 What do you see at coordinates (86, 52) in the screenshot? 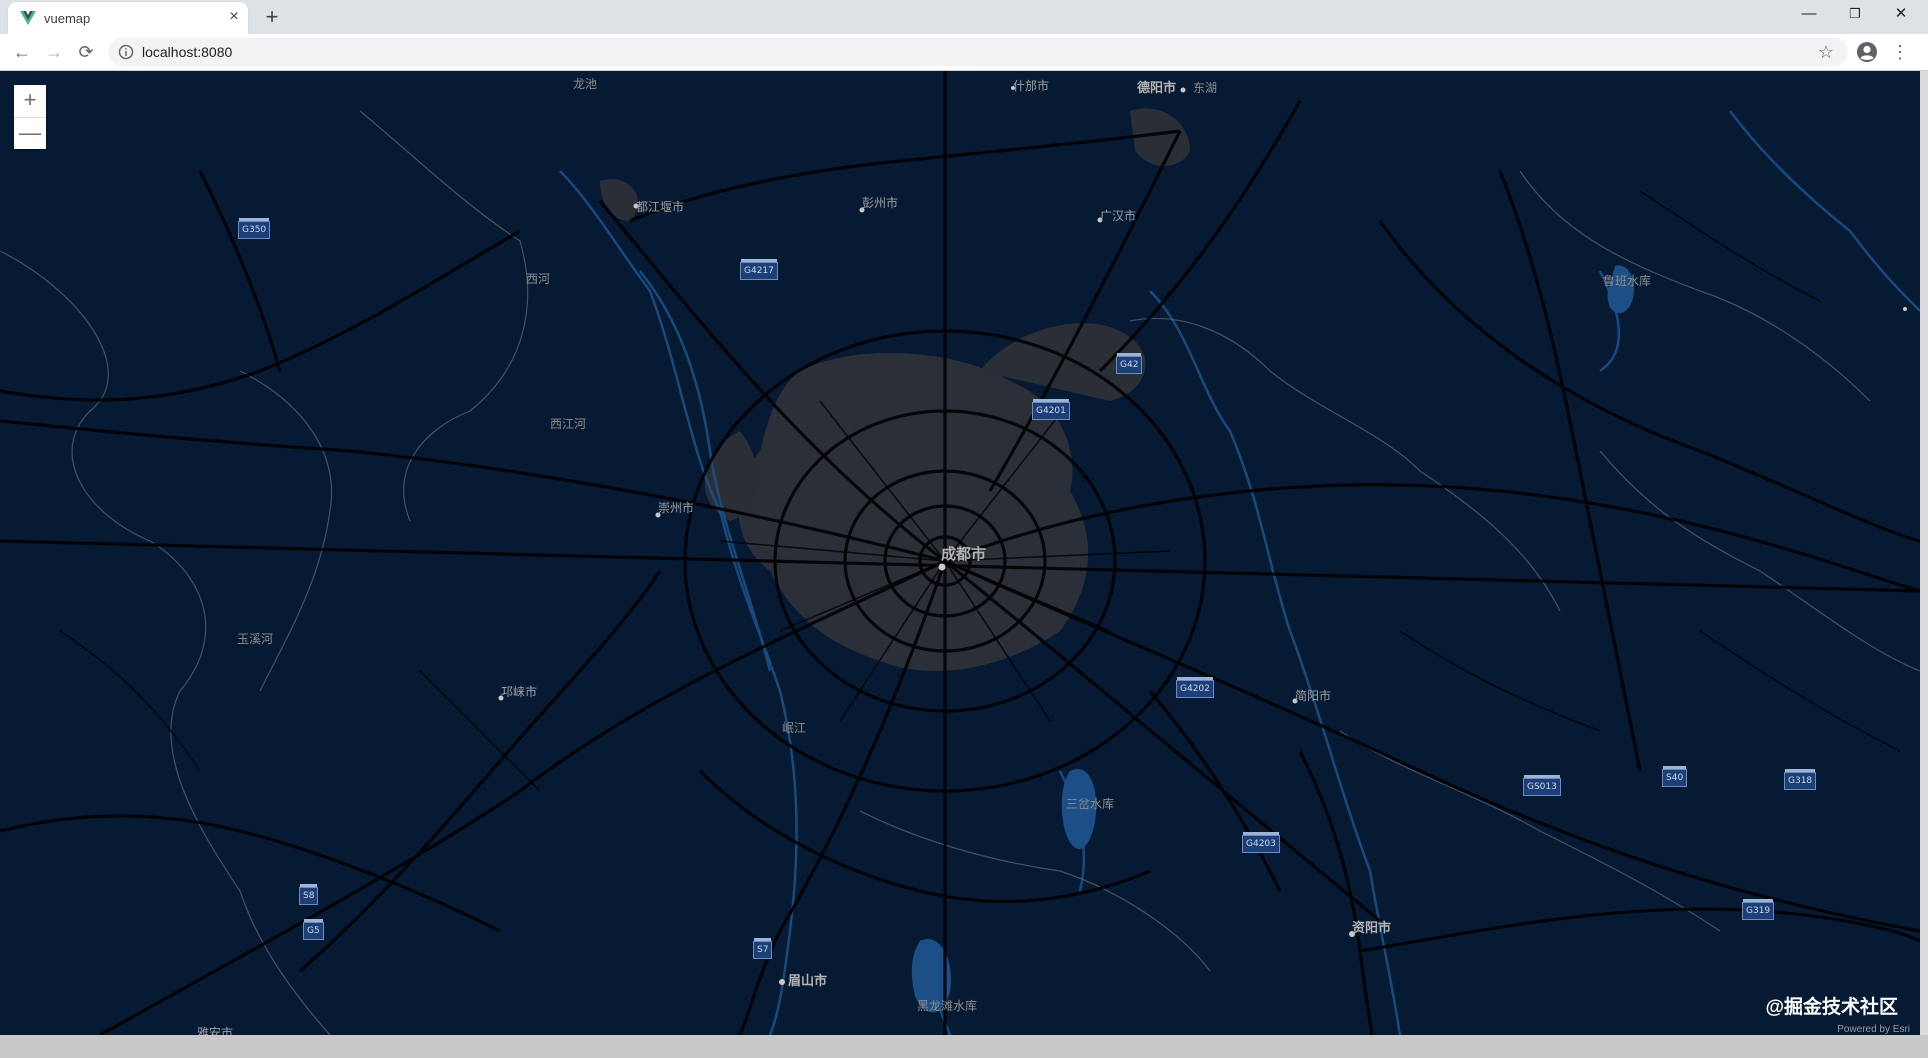
I see `reload-button: ⟳` at bounding box center [86, 52].